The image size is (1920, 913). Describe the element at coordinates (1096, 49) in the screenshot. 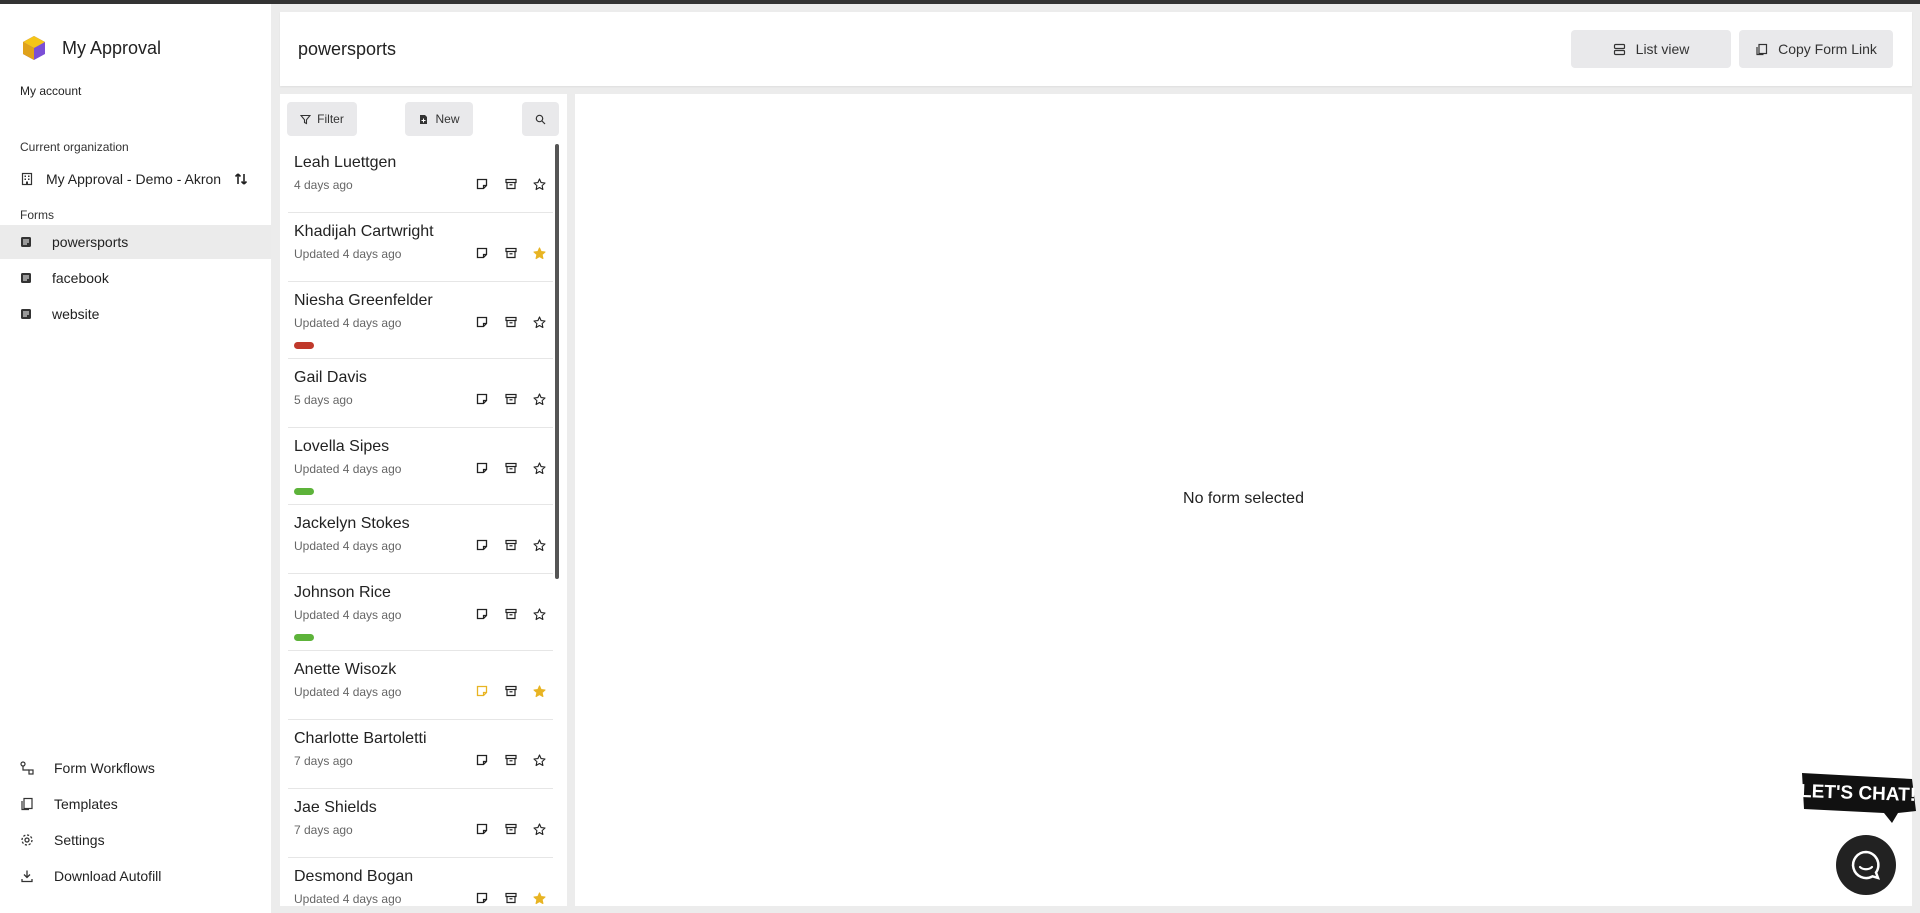

I see `page-header: powersports List view Copy Form Link` at that location.